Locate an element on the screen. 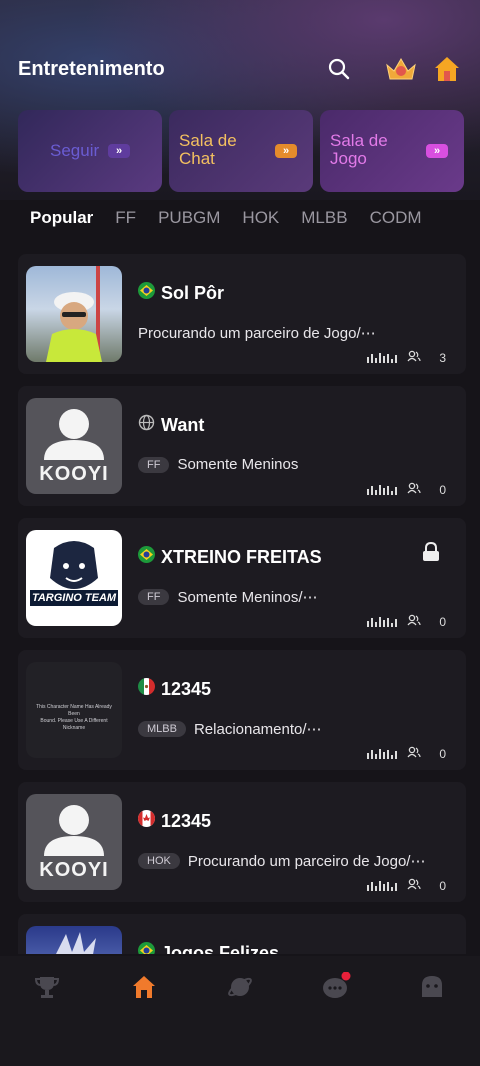 The width and height of the screenshot is (480, 1066). room-description-row: FF Somente Meninos/⋯ is located at coordinates (228, 597).